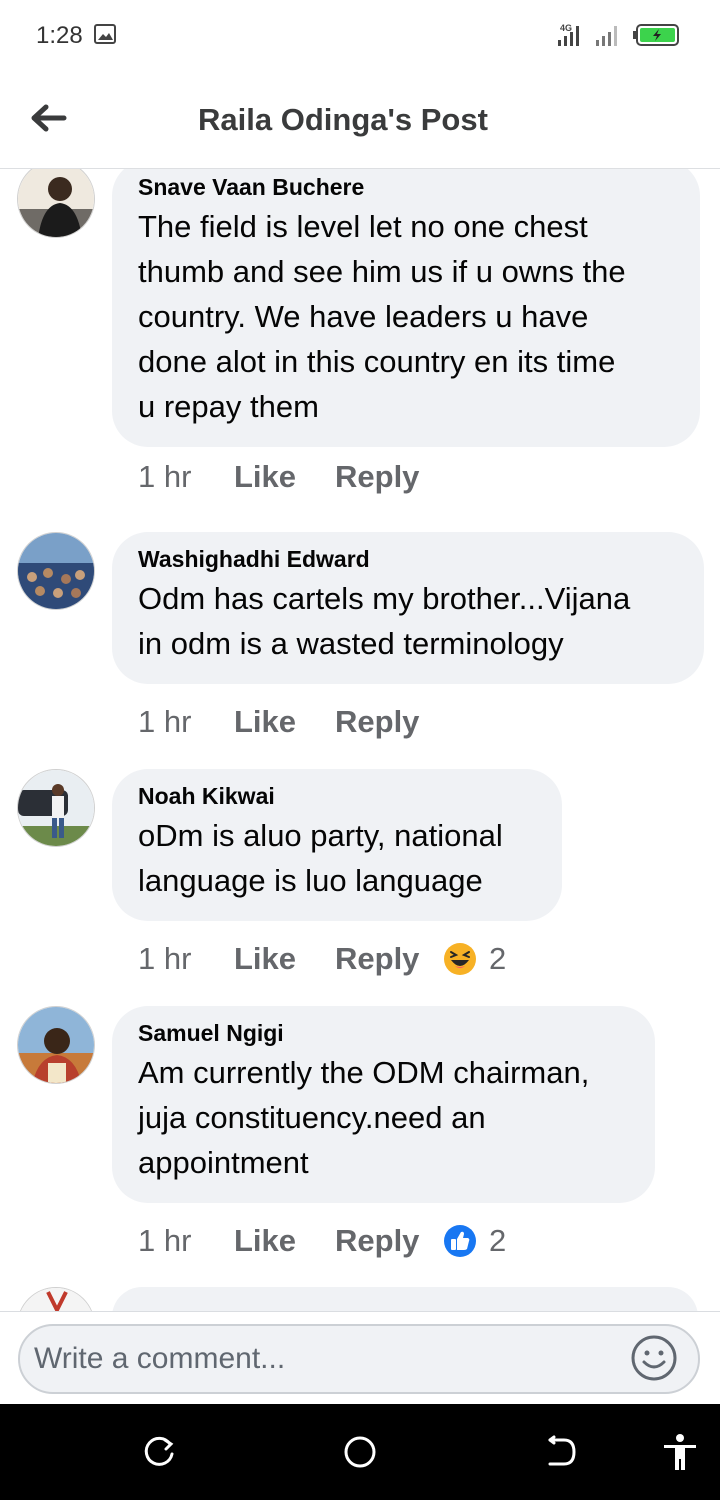  I want to click on comment-author: Noah Kikwai, so click(337, 796).